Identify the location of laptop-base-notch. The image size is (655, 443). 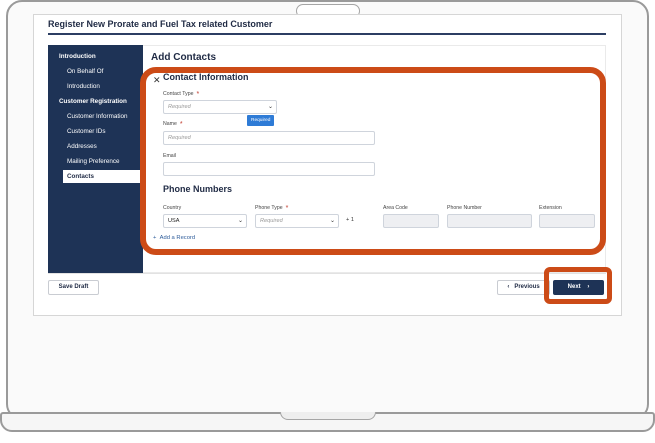
(328, 416).